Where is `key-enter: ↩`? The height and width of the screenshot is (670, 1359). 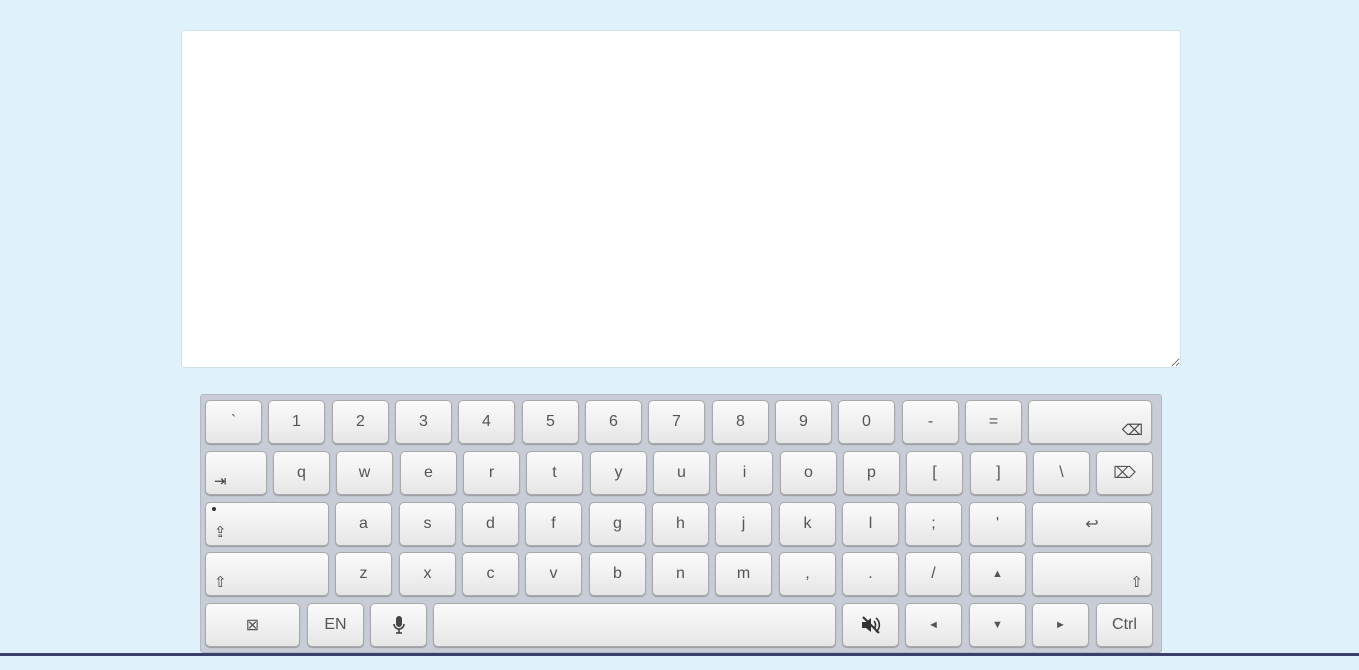 key-enter: ↩ is located at coordinates (1092, 524).